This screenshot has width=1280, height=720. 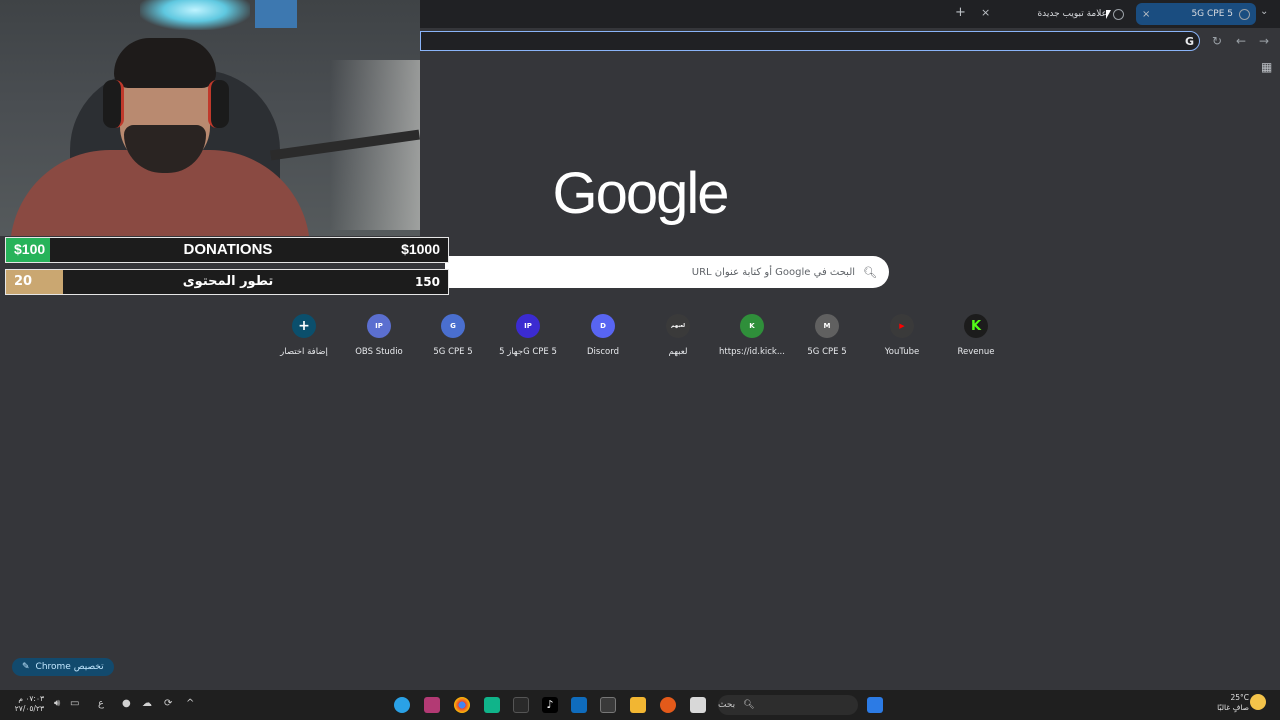 I want to click on capcut-taskbar-icon, so click(x=521, y=705).